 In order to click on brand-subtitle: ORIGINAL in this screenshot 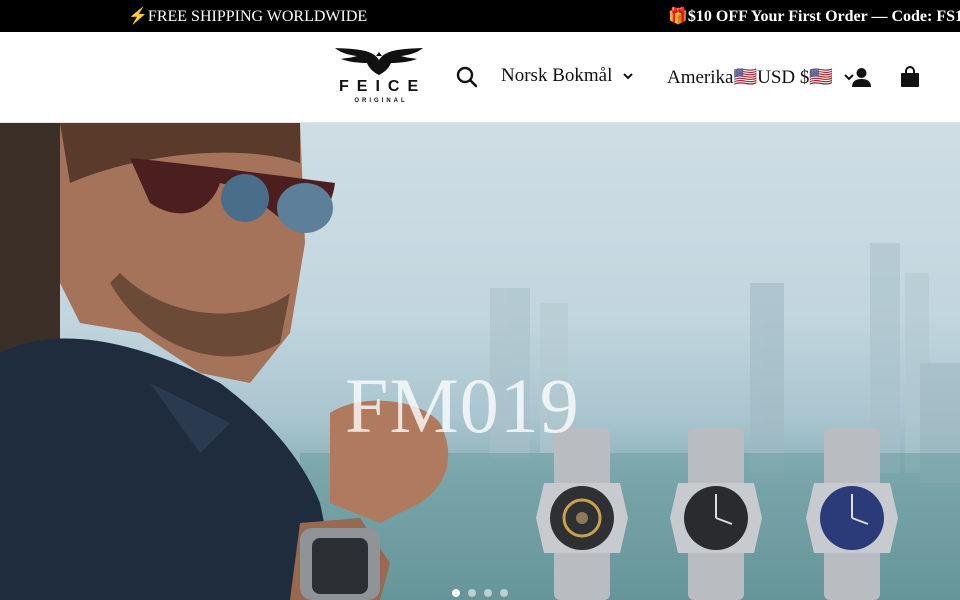, I will do `click(381, 101)`.